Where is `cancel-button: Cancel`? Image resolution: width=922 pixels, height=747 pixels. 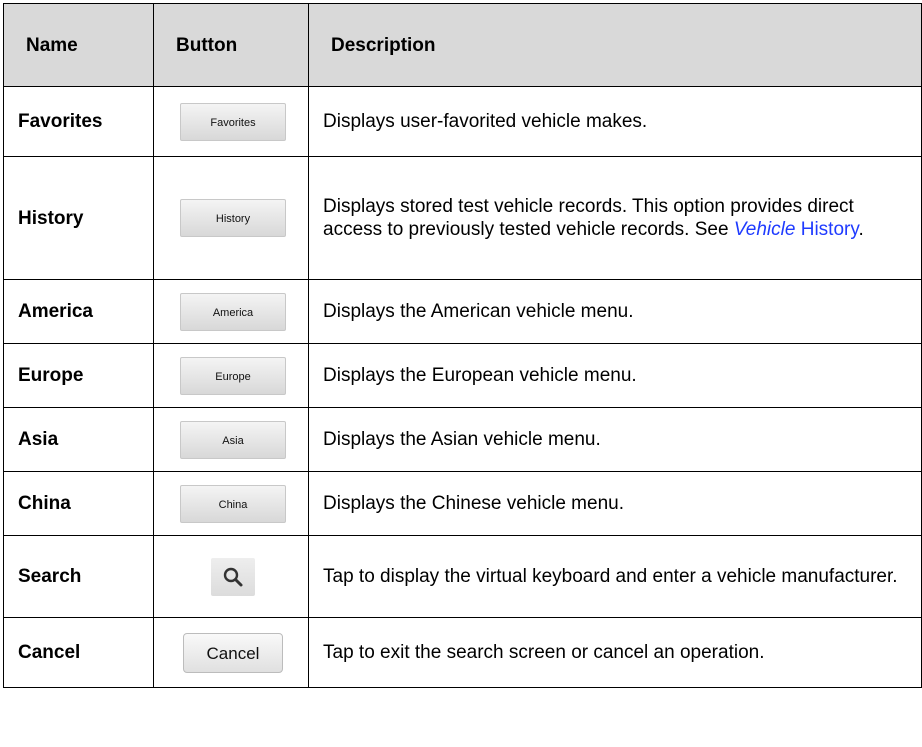 cancel-button: Cancel is located at coordinates (233, 652).